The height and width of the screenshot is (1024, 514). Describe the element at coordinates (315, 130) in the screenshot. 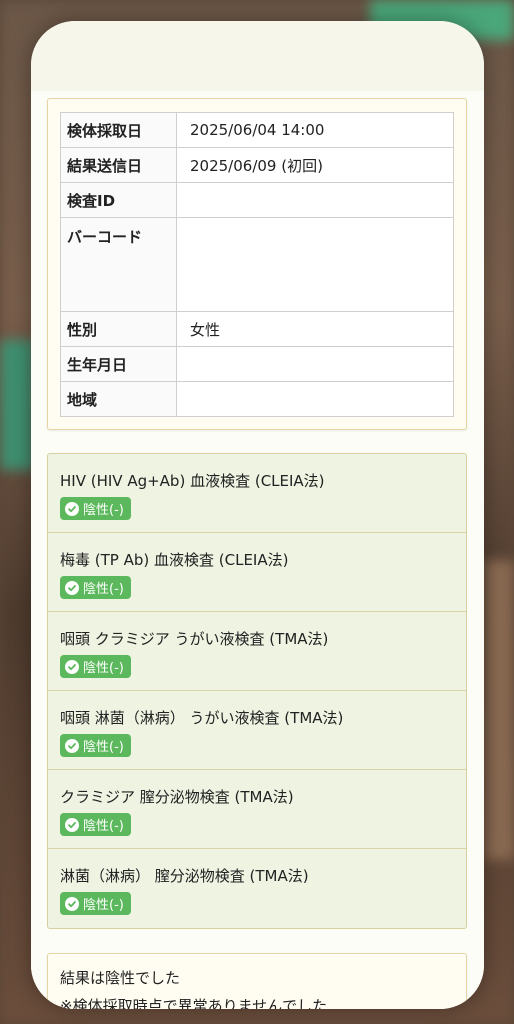

I see `info-value: 2025/06/04 14:00` at that location.